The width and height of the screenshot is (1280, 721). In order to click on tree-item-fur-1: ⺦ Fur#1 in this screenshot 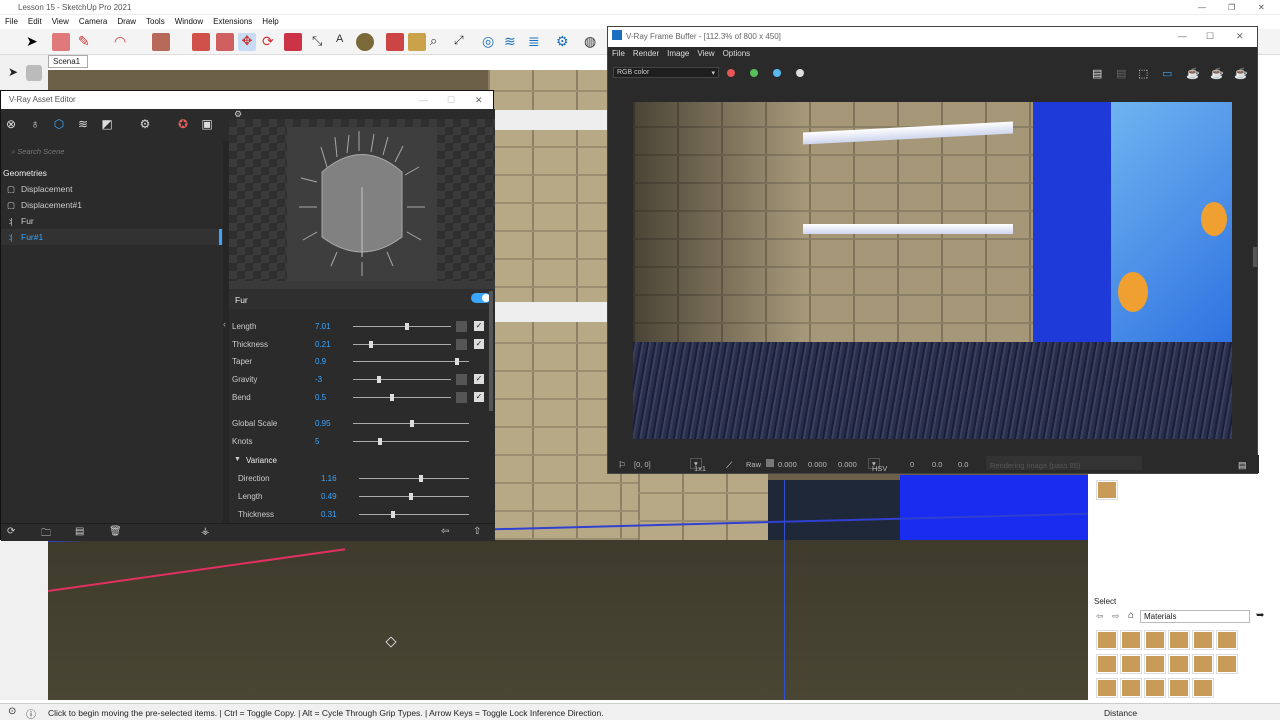, I will do `click(112, 237)`.